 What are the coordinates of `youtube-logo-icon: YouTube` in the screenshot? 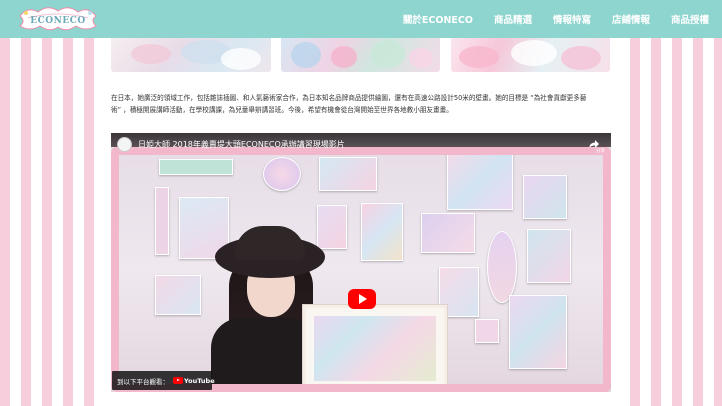 It's located at (194, 381).